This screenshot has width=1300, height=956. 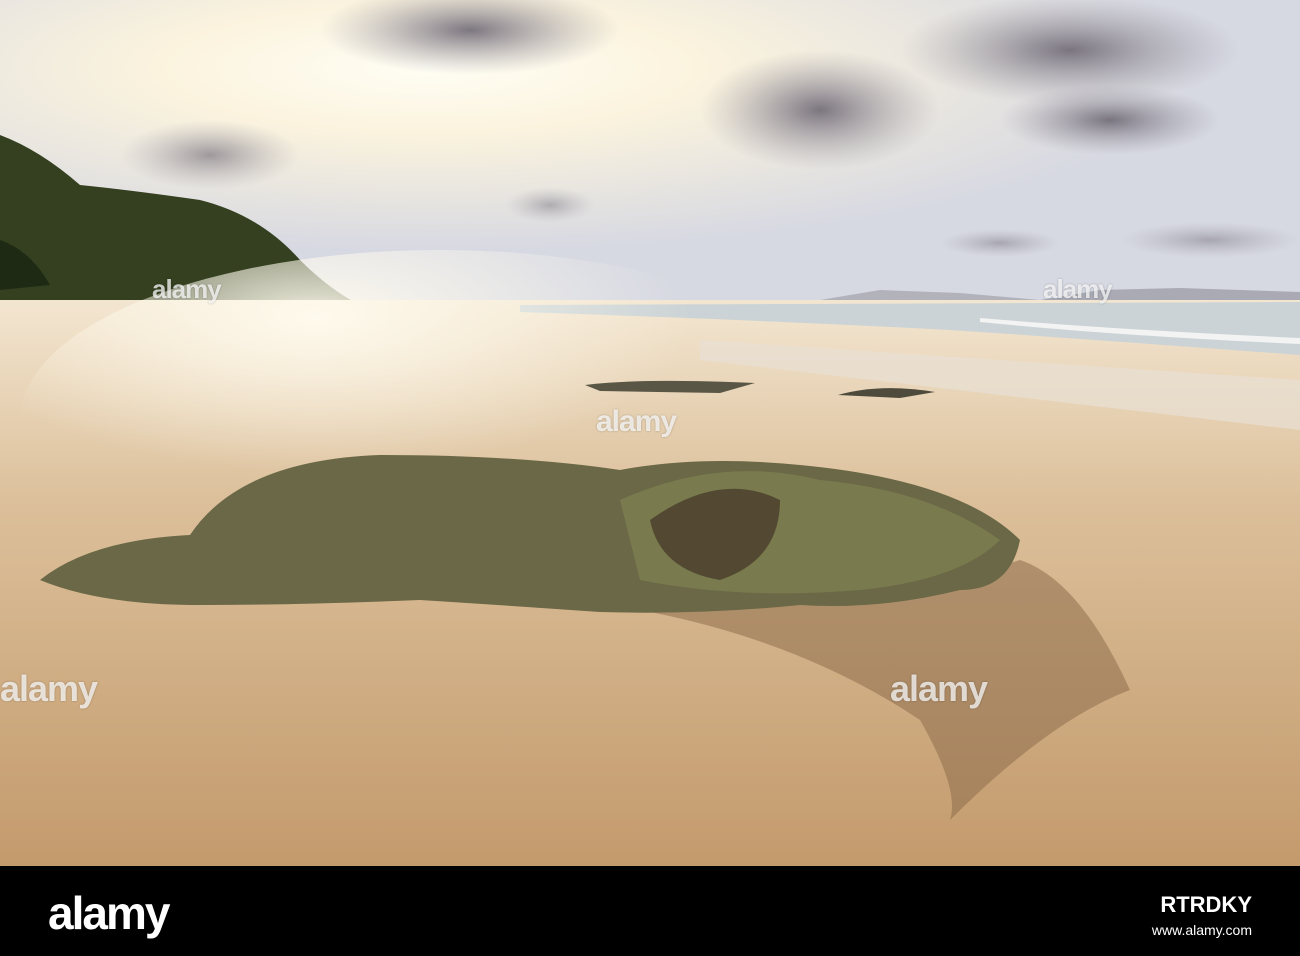 What do you see at coordinates (109, 913) in the screenshot?
I see `alamy-logo: alamy` at bounding box center [109, 913].